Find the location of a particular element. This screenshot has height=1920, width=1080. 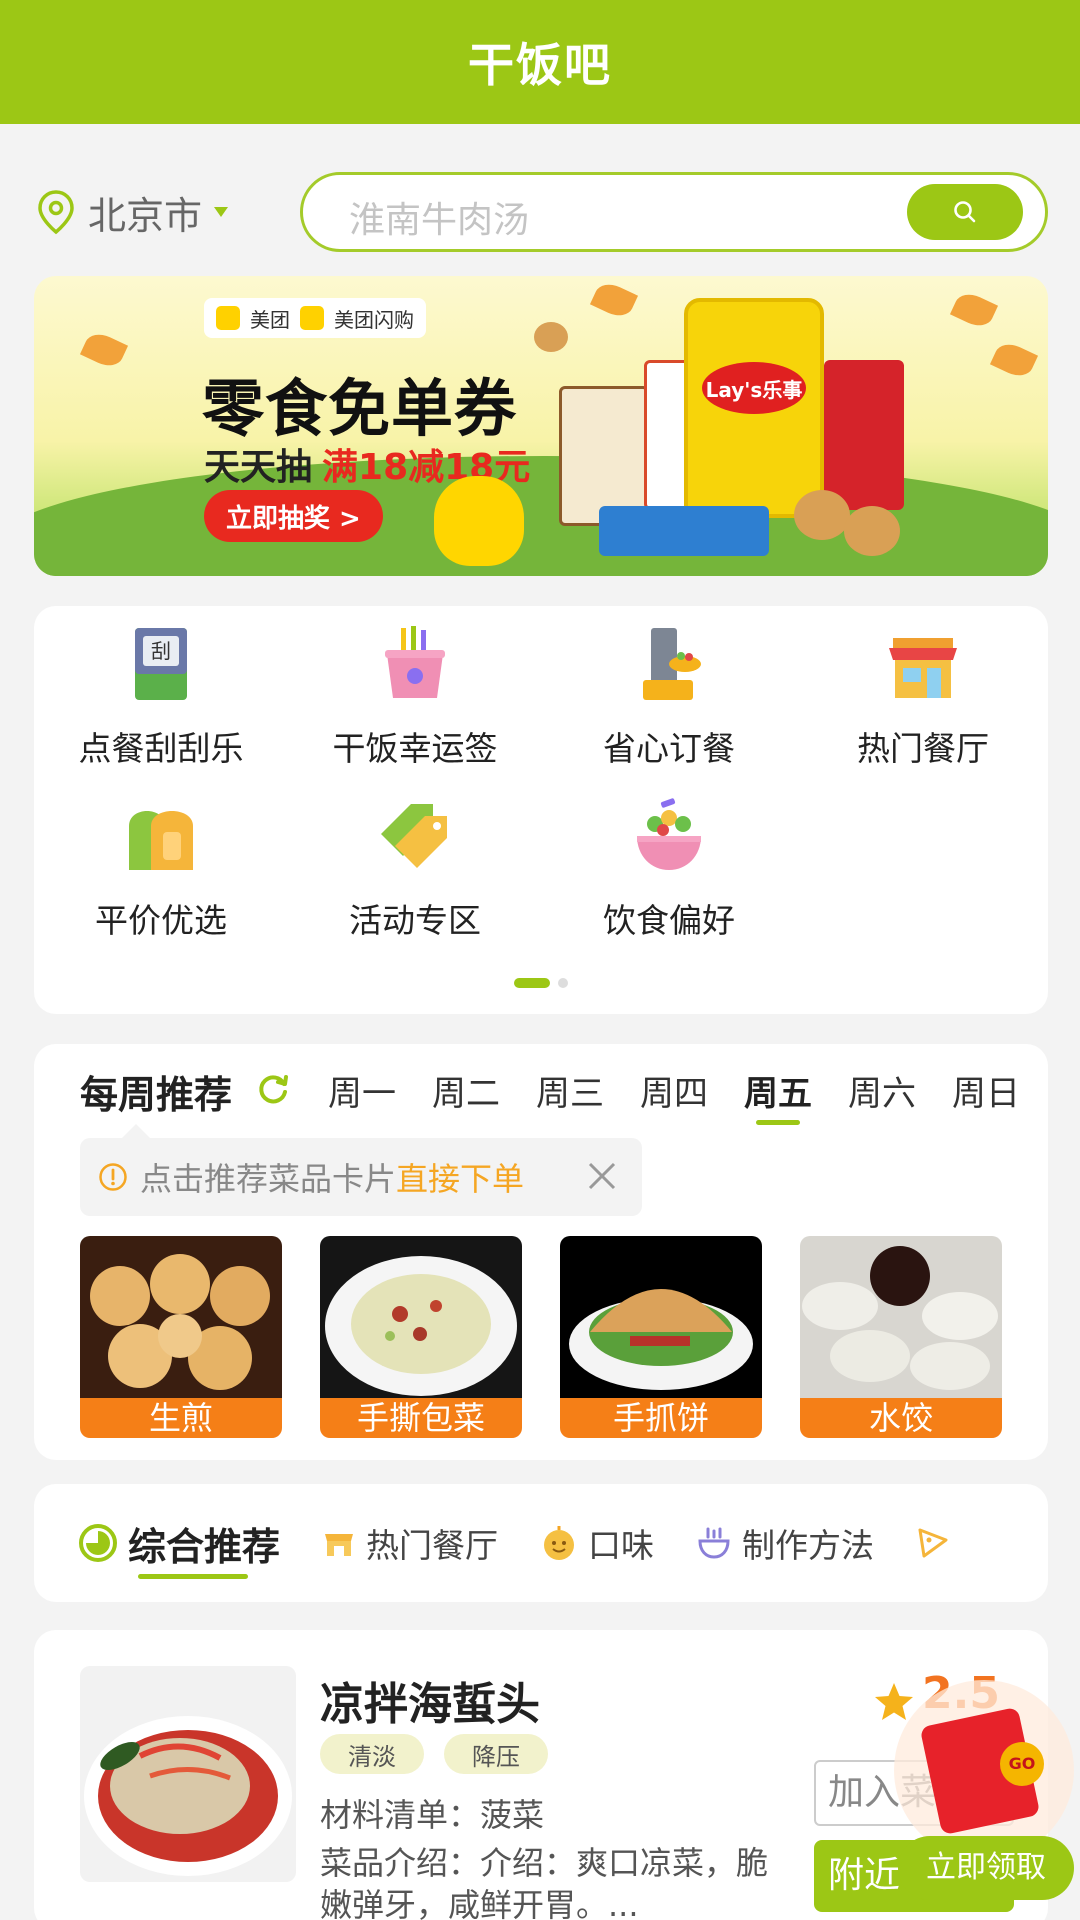

tab-cooking-method: 制作方法 is located at coordinates (785, 1543).